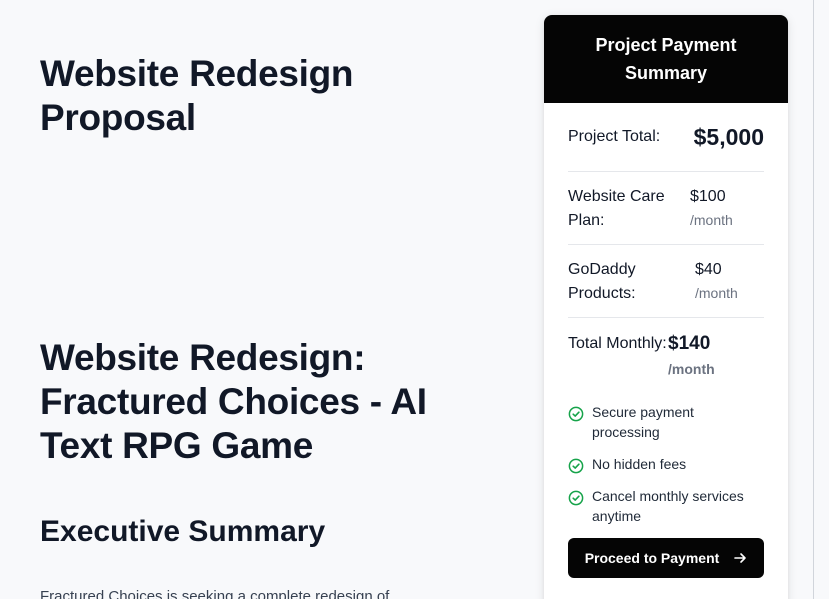 The width and height of the screenshot is (829, 599). I want to click on total-monthly-label: Total Monthly:, so click(617, 343).